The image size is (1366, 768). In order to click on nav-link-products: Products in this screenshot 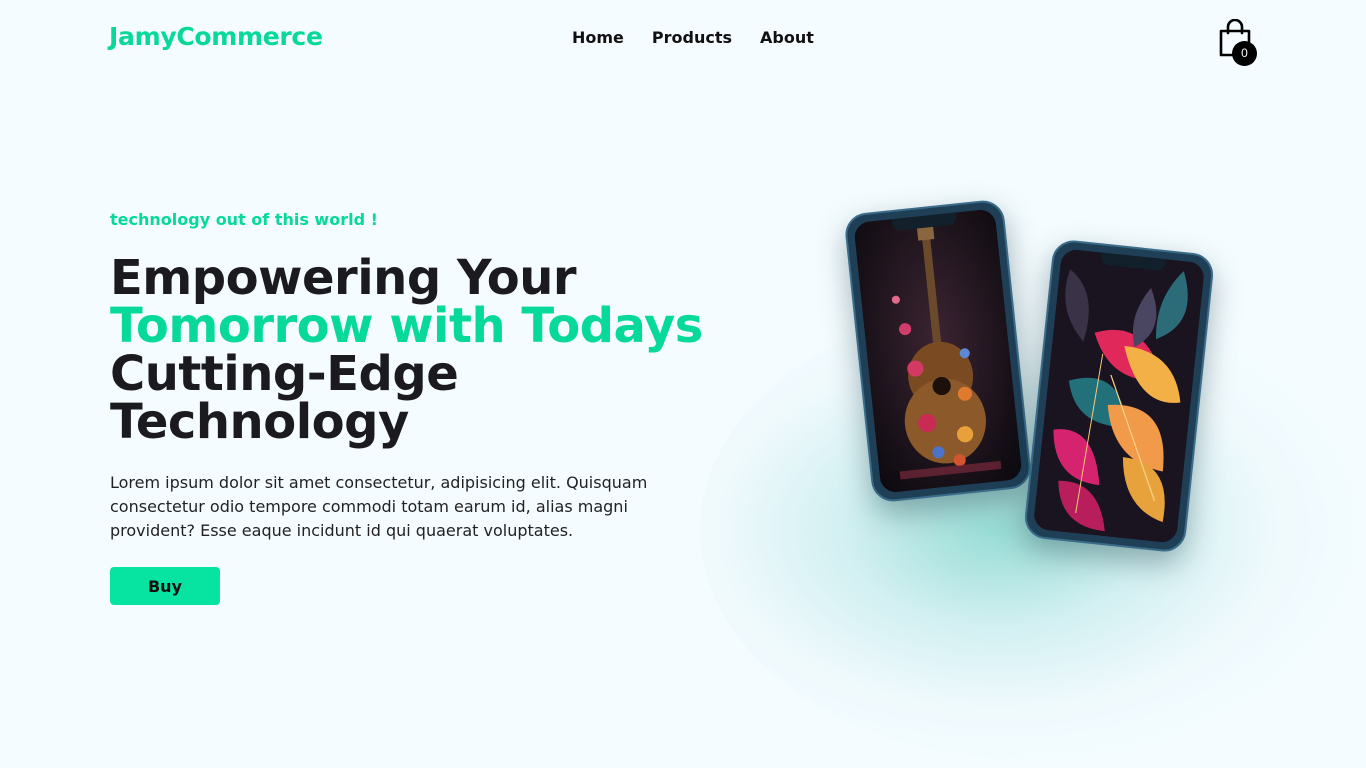, I will do `click(692, 37)`.